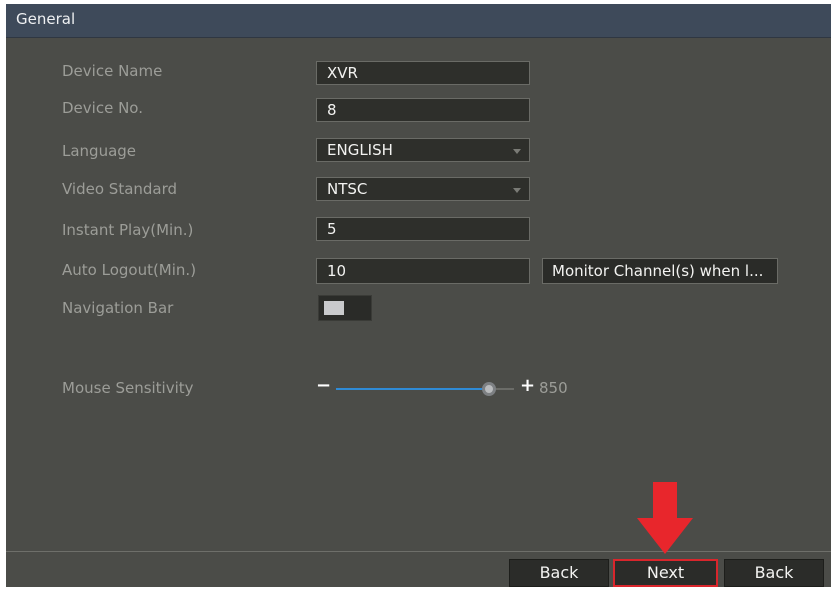 Image resolution: width=836 pixels, height=591 pixels. I want to click on back-button-secondary: Back, so click(774, 573).